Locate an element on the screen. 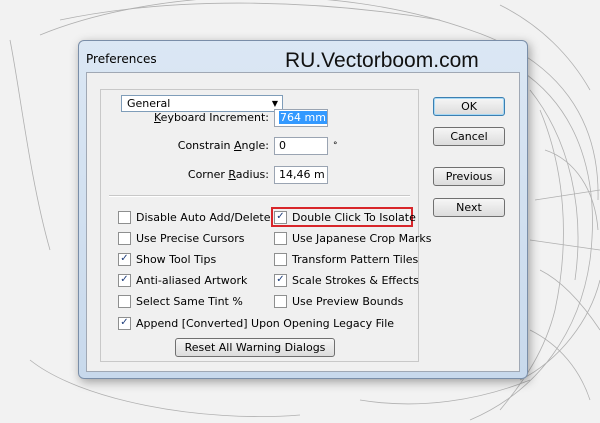 The image size is (600, 423). checkbox-use-precise-cursors: Use Precise Cursors is located at coordinates (181, 238).